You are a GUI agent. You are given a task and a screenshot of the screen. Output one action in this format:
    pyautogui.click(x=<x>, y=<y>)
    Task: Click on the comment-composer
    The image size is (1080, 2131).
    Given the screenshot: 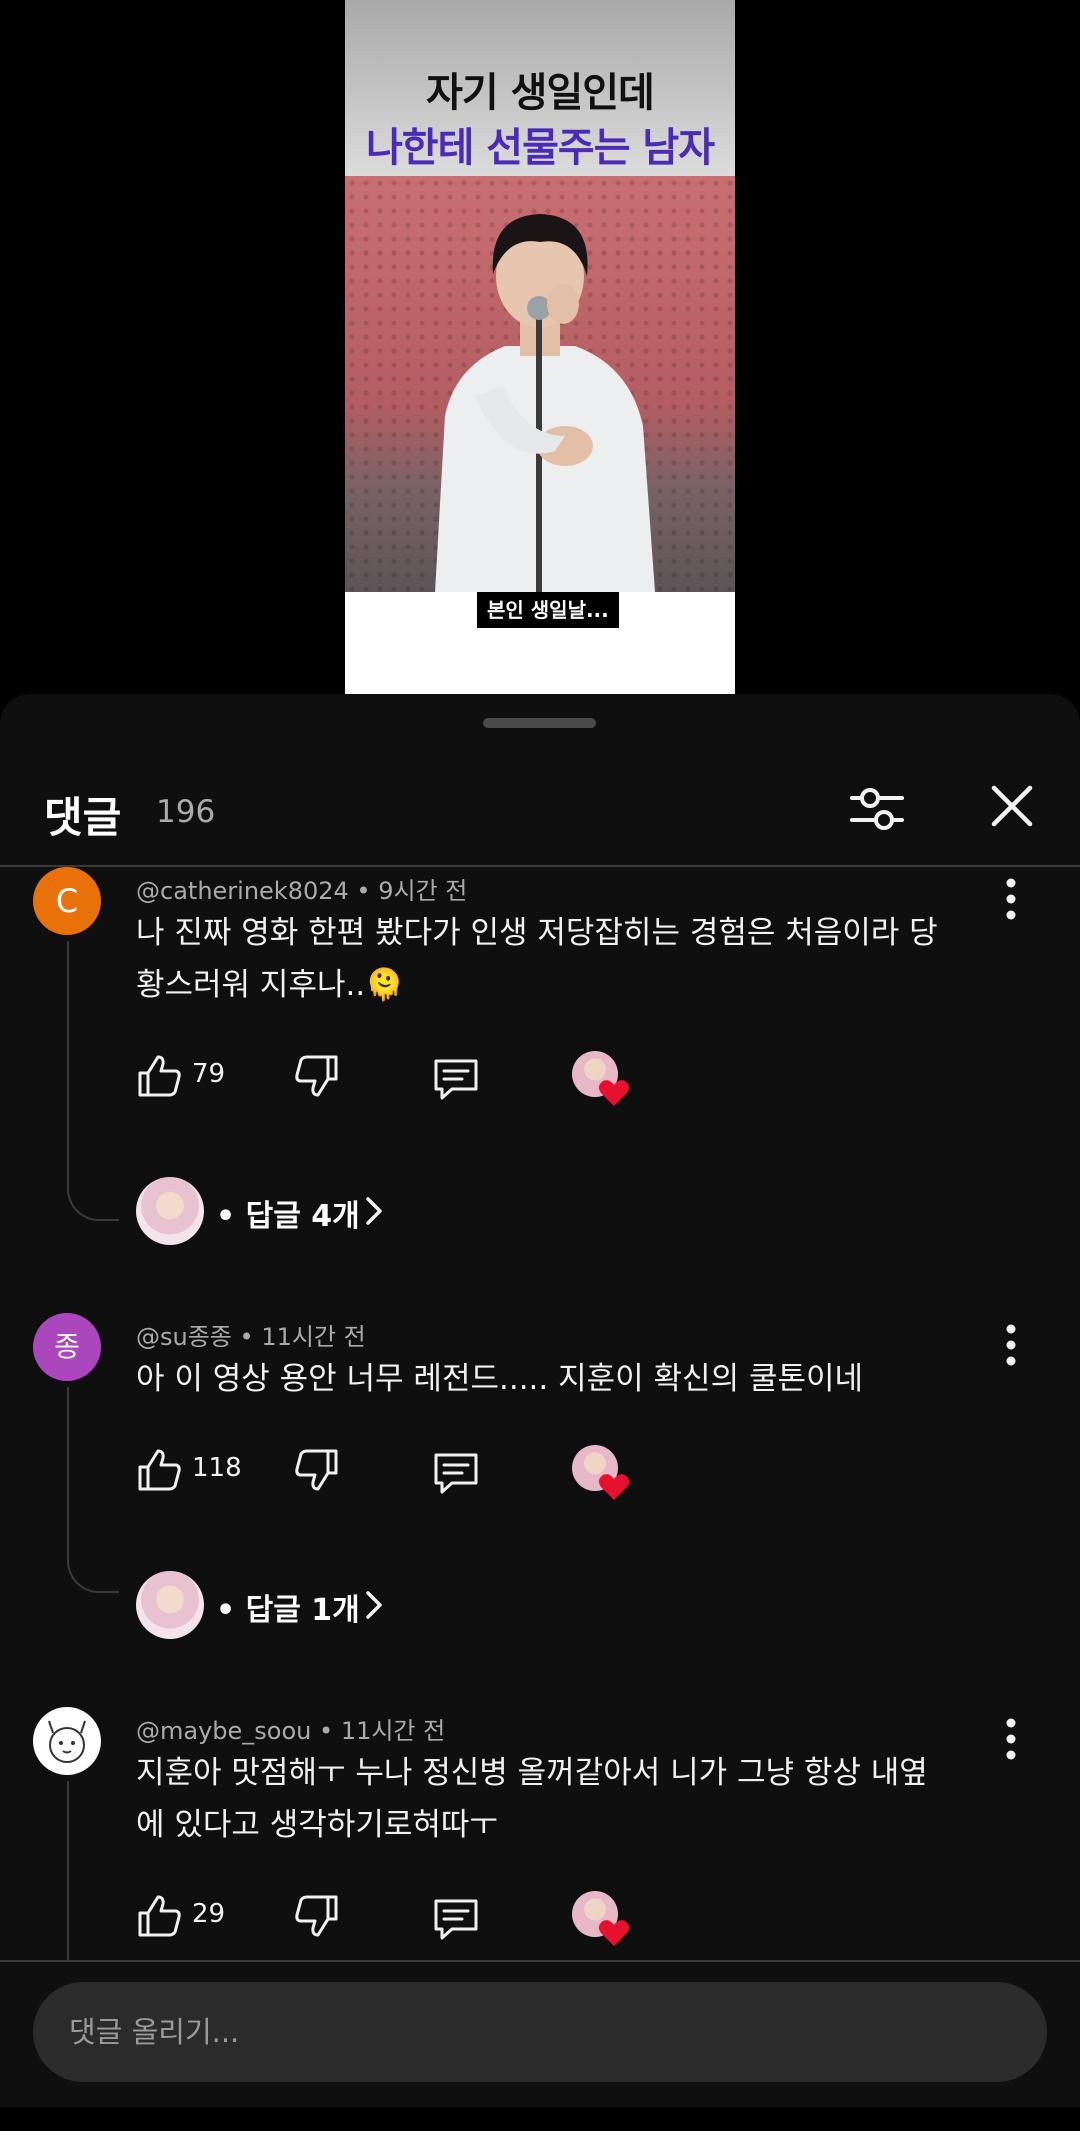 What is the action you would take?
    pyautogui.click(x=540, y=2033)
    